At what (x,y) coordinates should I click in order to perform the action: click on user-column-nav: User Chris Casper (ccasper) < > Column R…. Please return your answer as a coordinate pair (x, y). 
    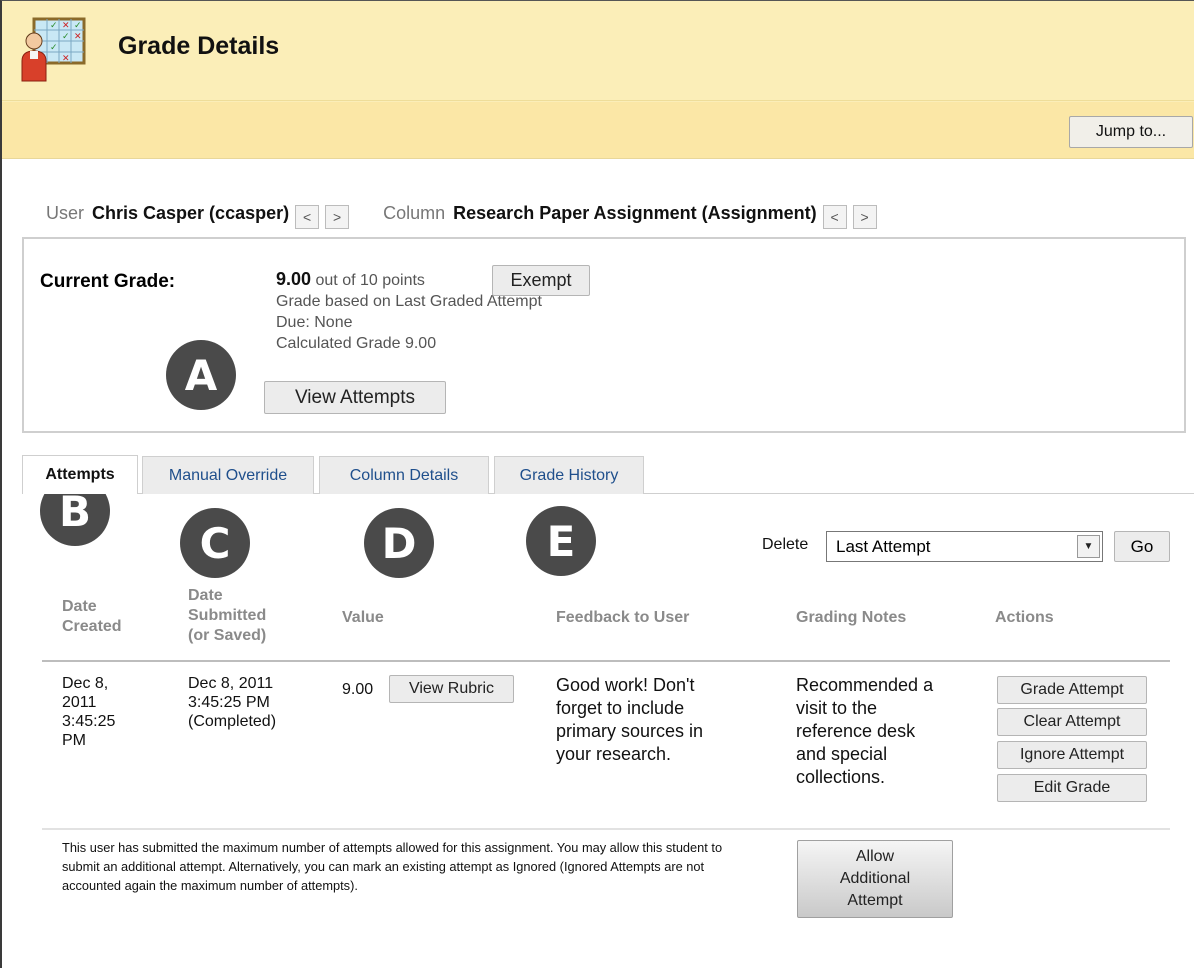
    Looking at the image, I should click on (461, 213).